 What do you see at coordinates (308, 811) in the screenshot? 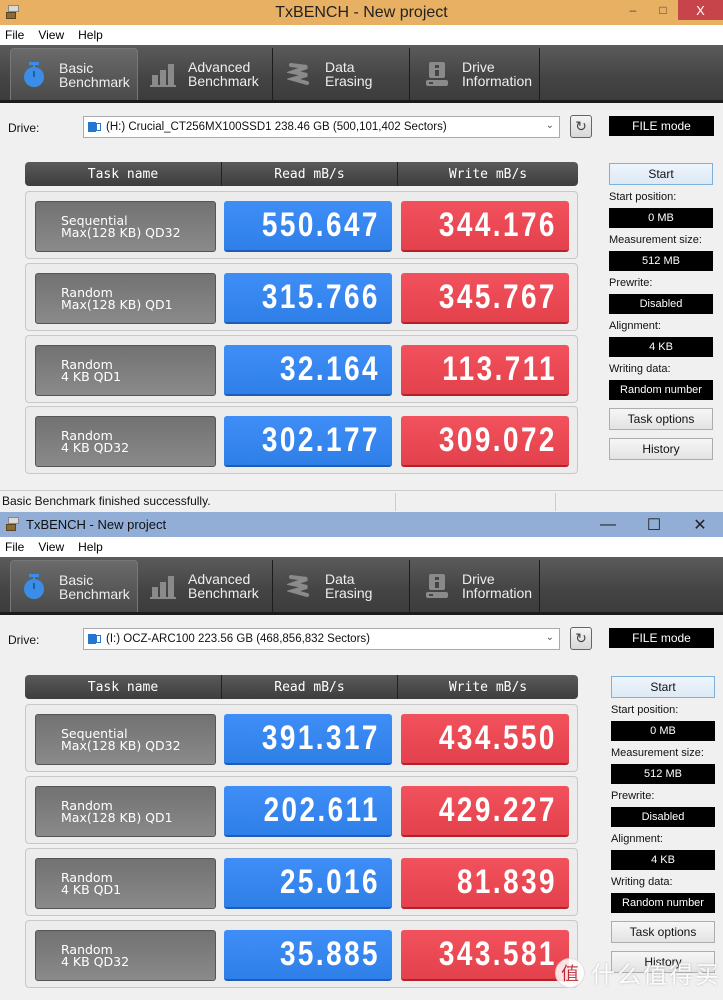
I see `read-value: 202.611` at bounding box center [308, 811].